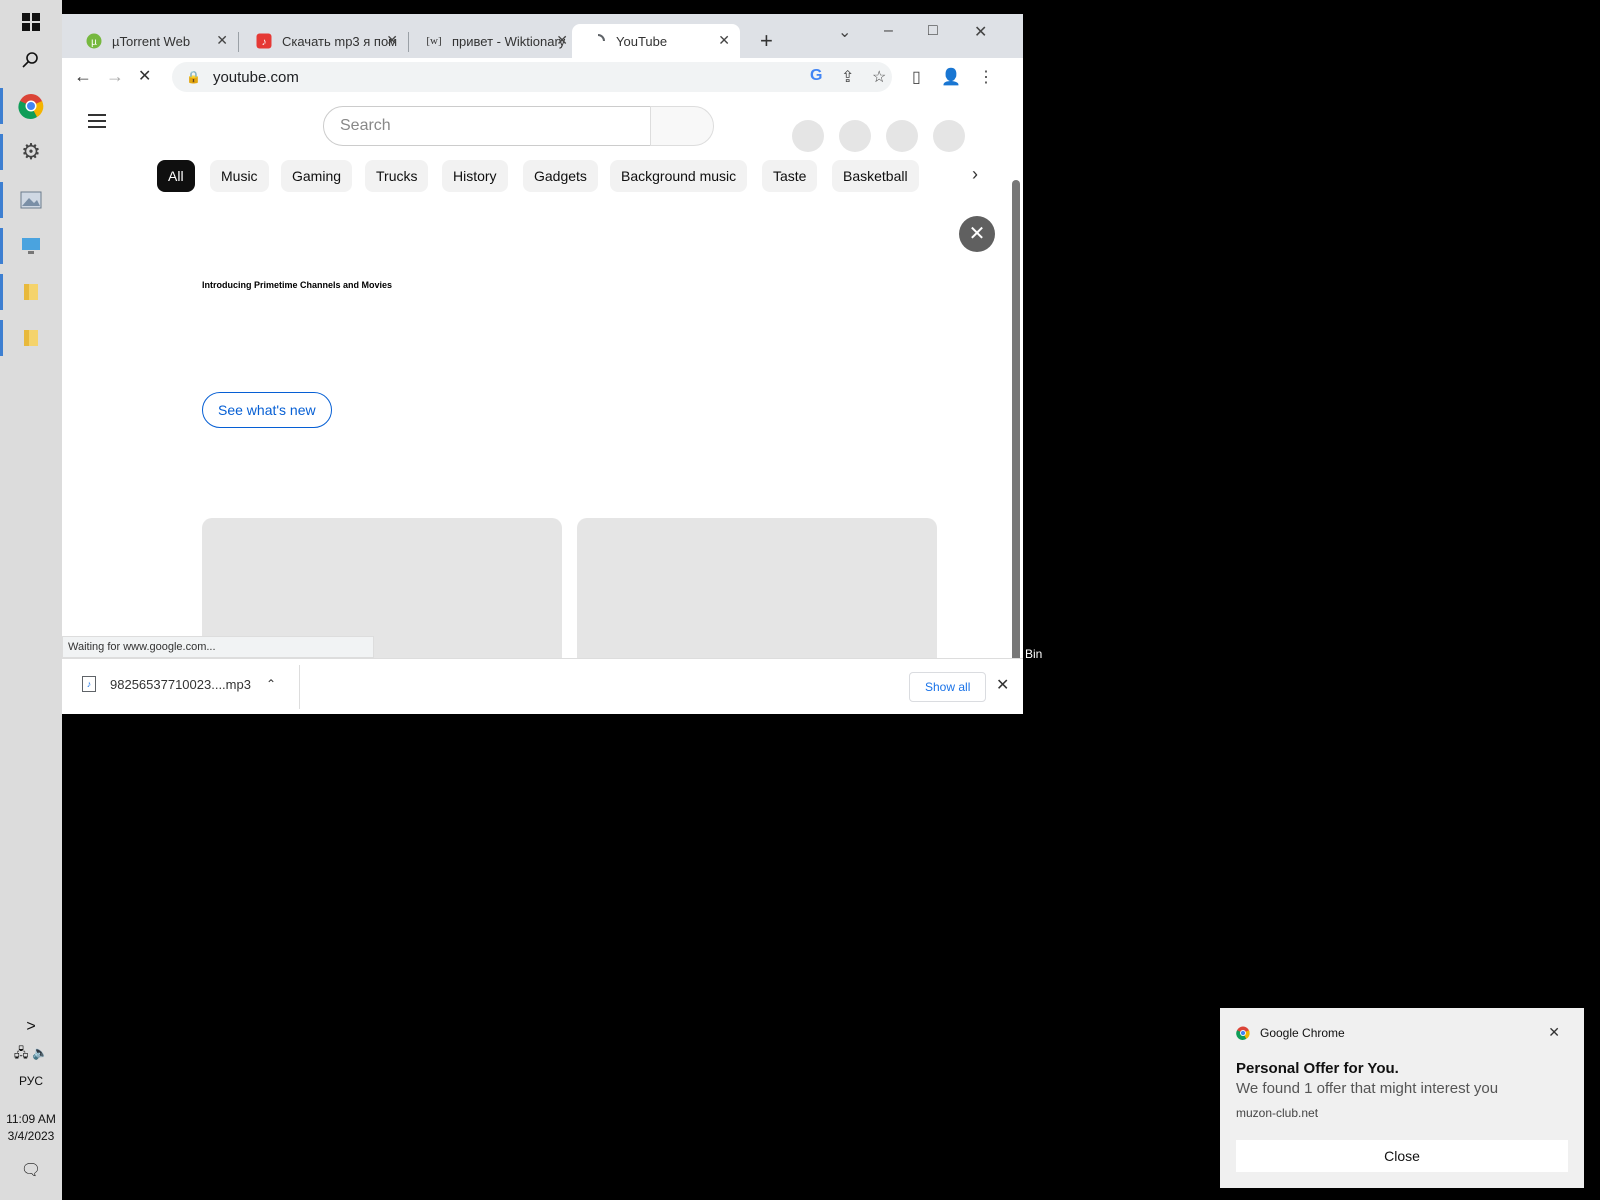  I want to click on chip-history: History, so click(475, 176).